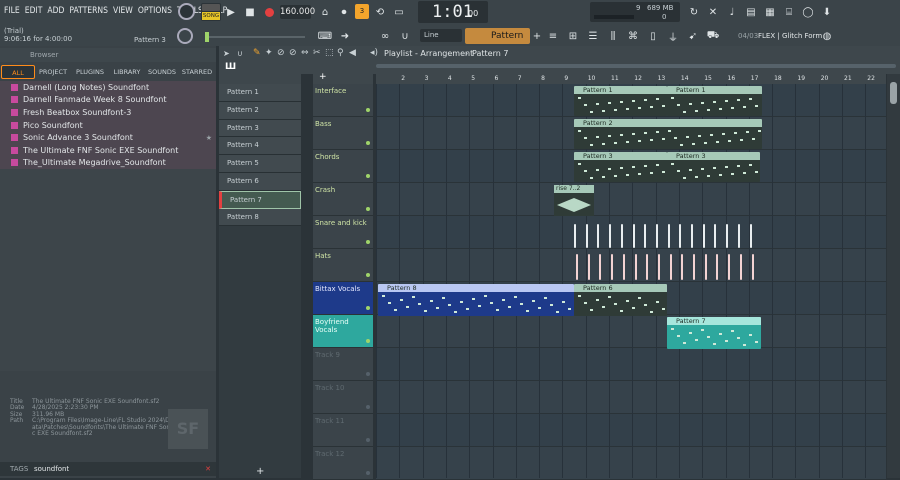 The height and width of the screenshot is (480, 900). What do you see at coordinates (343, 430) in the screenshot?
I see `track-header: Track 11` at bounding box center [343, 430].